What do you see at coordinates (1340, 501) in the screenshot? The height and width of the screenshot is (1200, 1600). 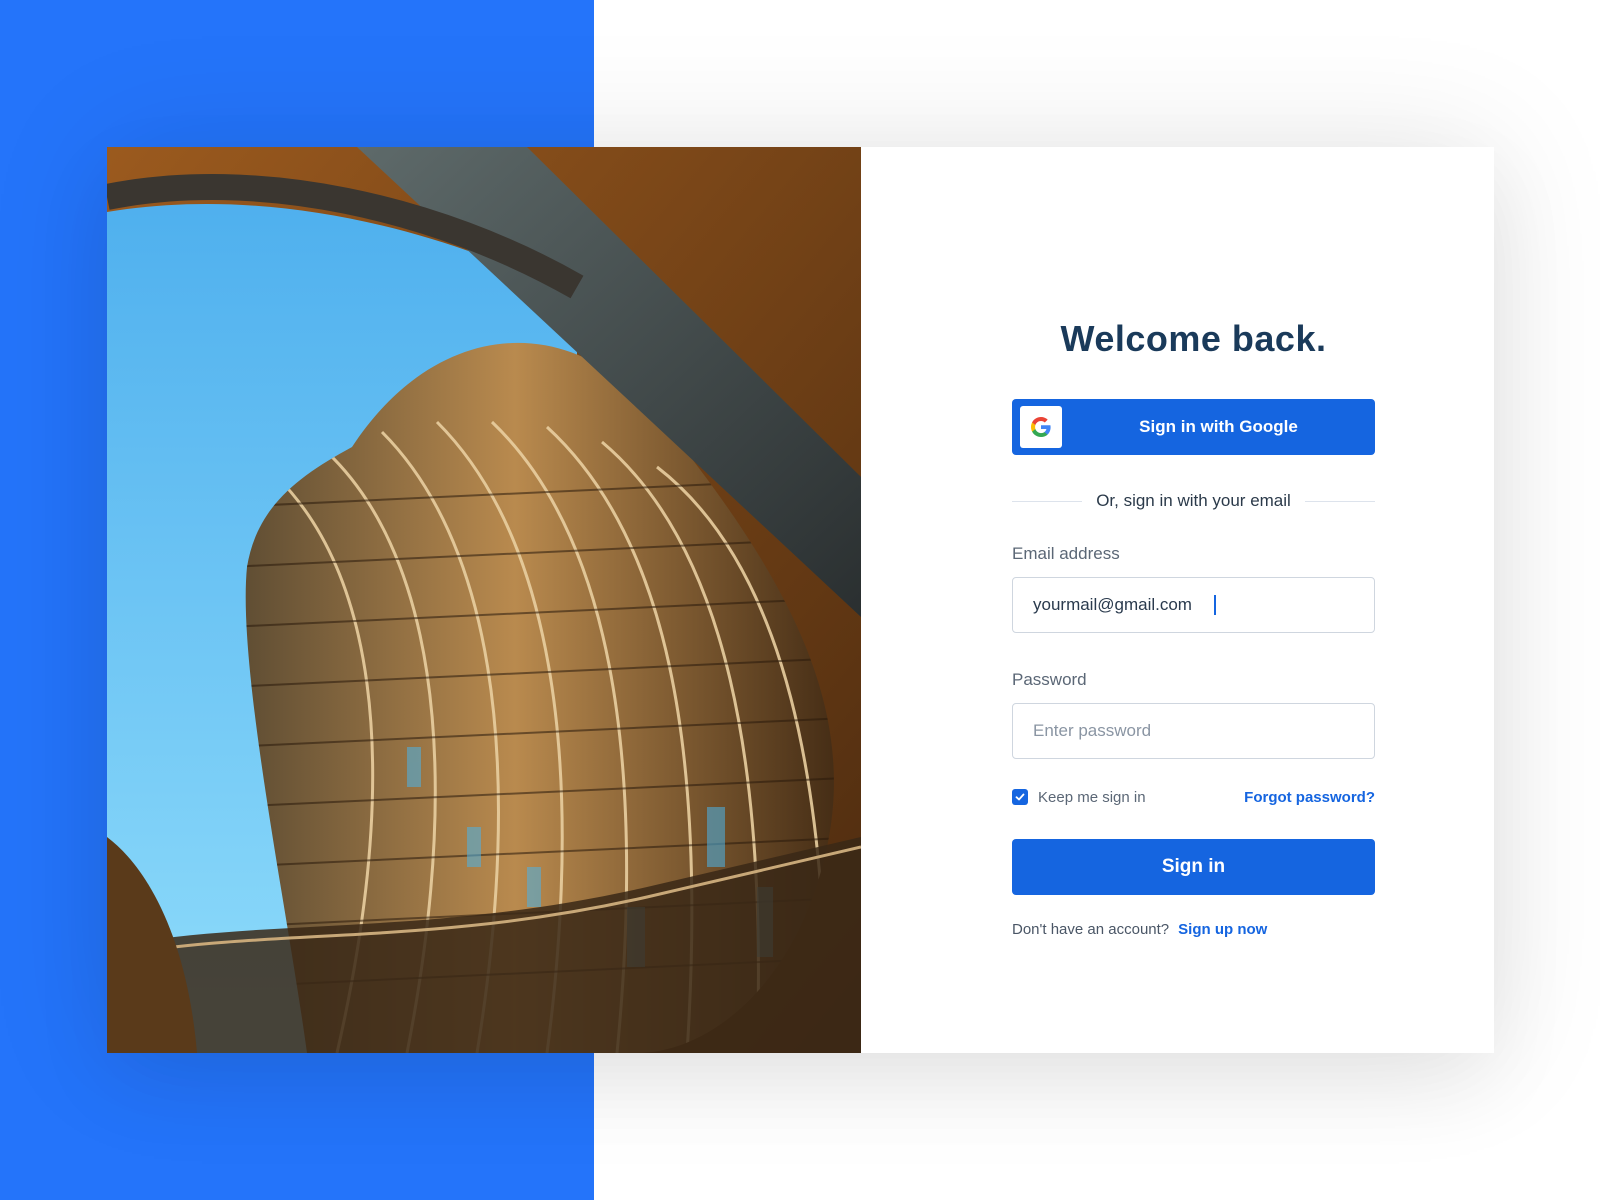 I see `divider-line-right` at bounding box center [1340, 501].